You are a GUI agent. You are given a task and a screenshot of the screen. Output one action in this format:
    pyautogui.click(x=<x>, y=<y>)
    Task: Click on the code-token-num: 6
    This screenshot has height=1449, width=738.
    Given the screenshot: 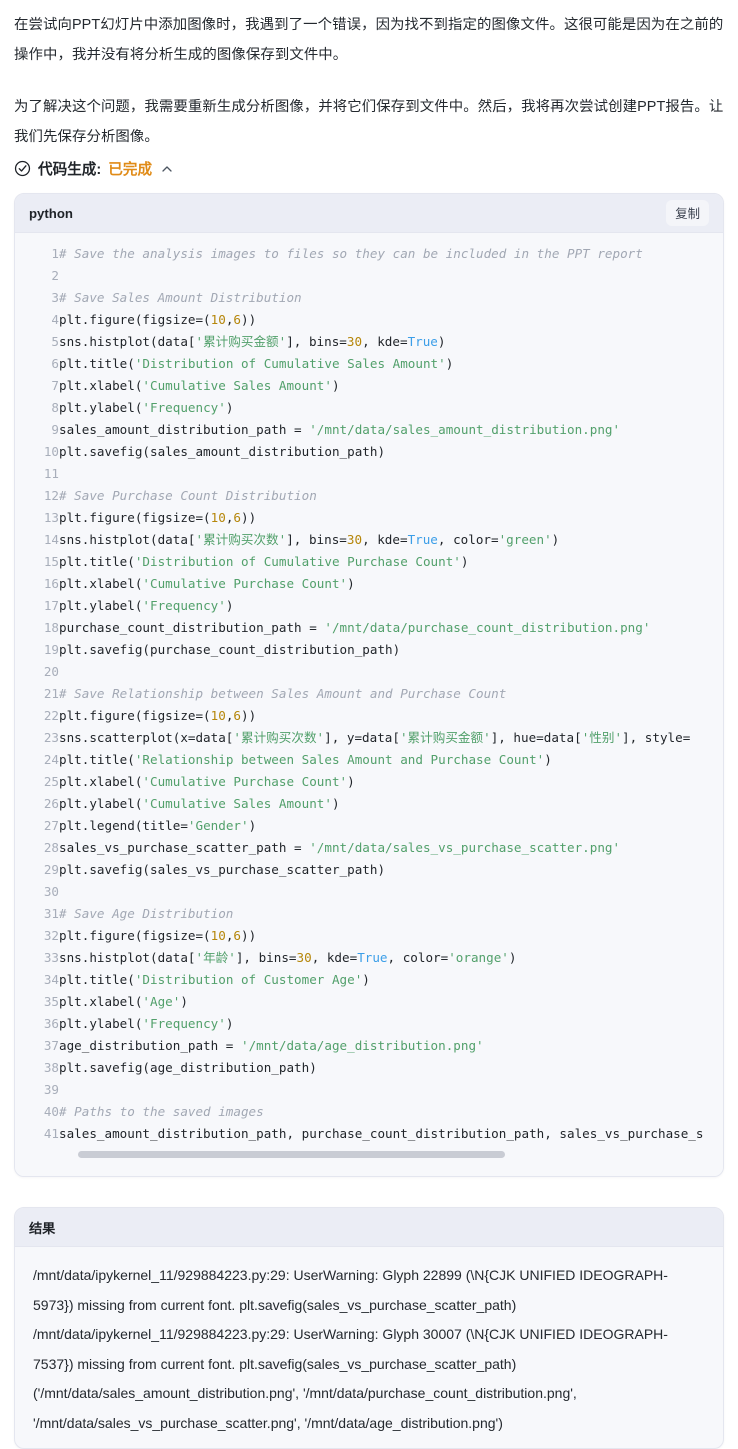 What is the action you would take?
    pyautogui.click(x=237, y=715)
    